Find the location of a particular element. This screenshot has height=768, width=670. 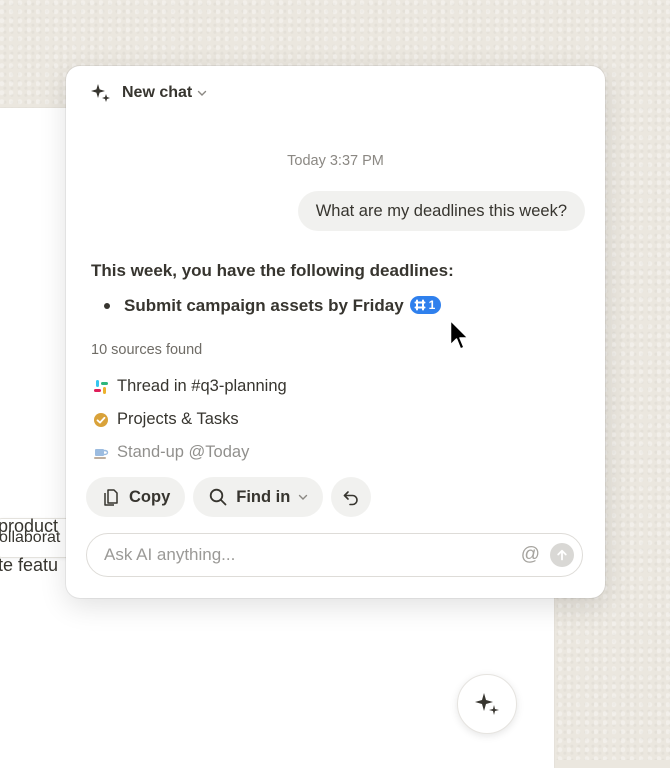

arrow-up-icon is located at coordinates (562, 555).